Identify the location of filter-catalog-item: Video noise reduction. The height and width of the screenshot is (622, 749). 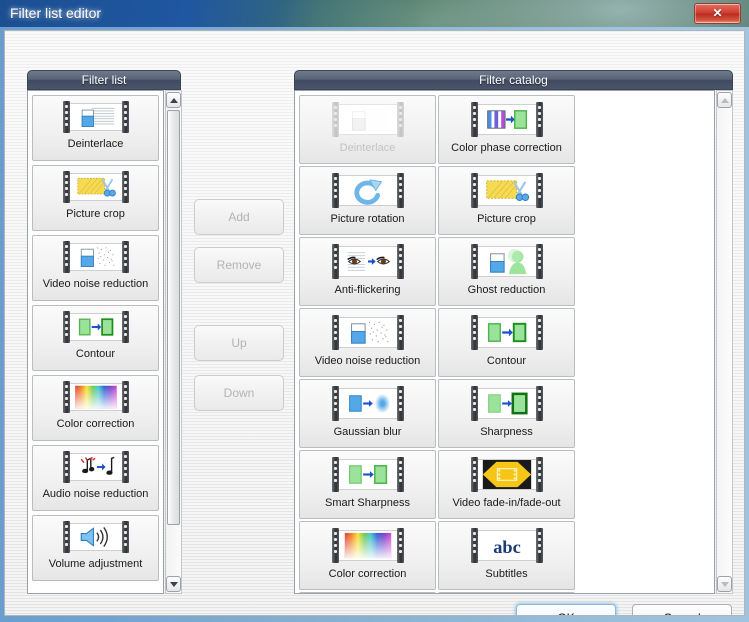
(367, 342).